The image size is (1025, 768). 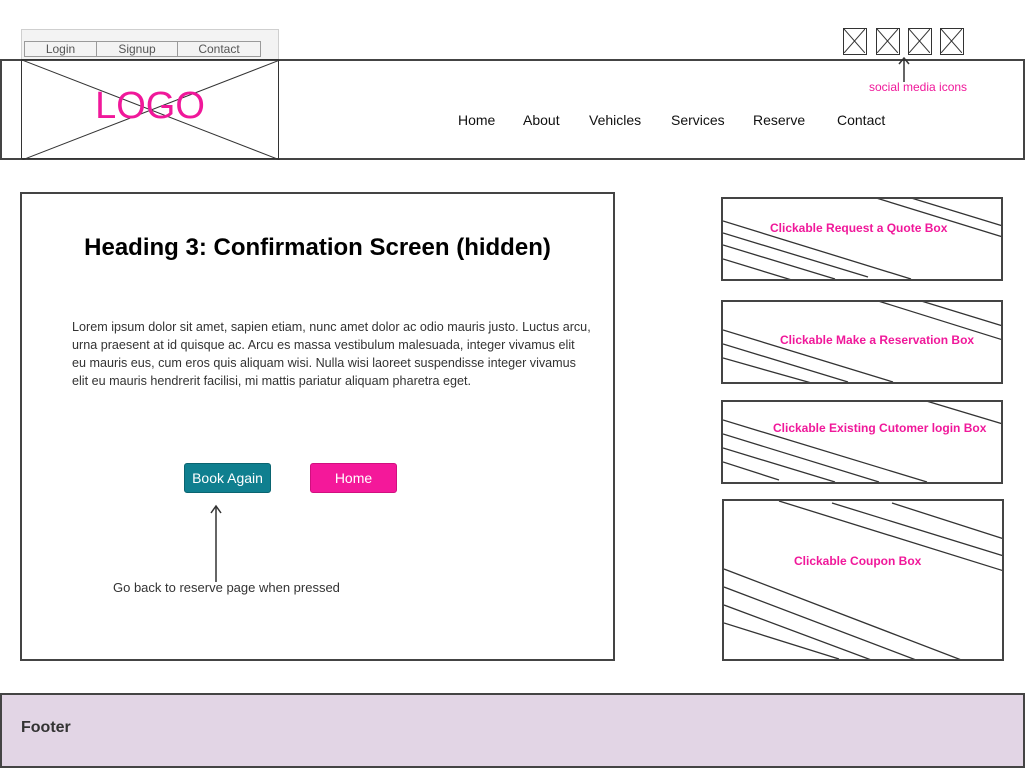 I want to click on utility-bar: Login Signup Contact, so click(x=150, y=44).